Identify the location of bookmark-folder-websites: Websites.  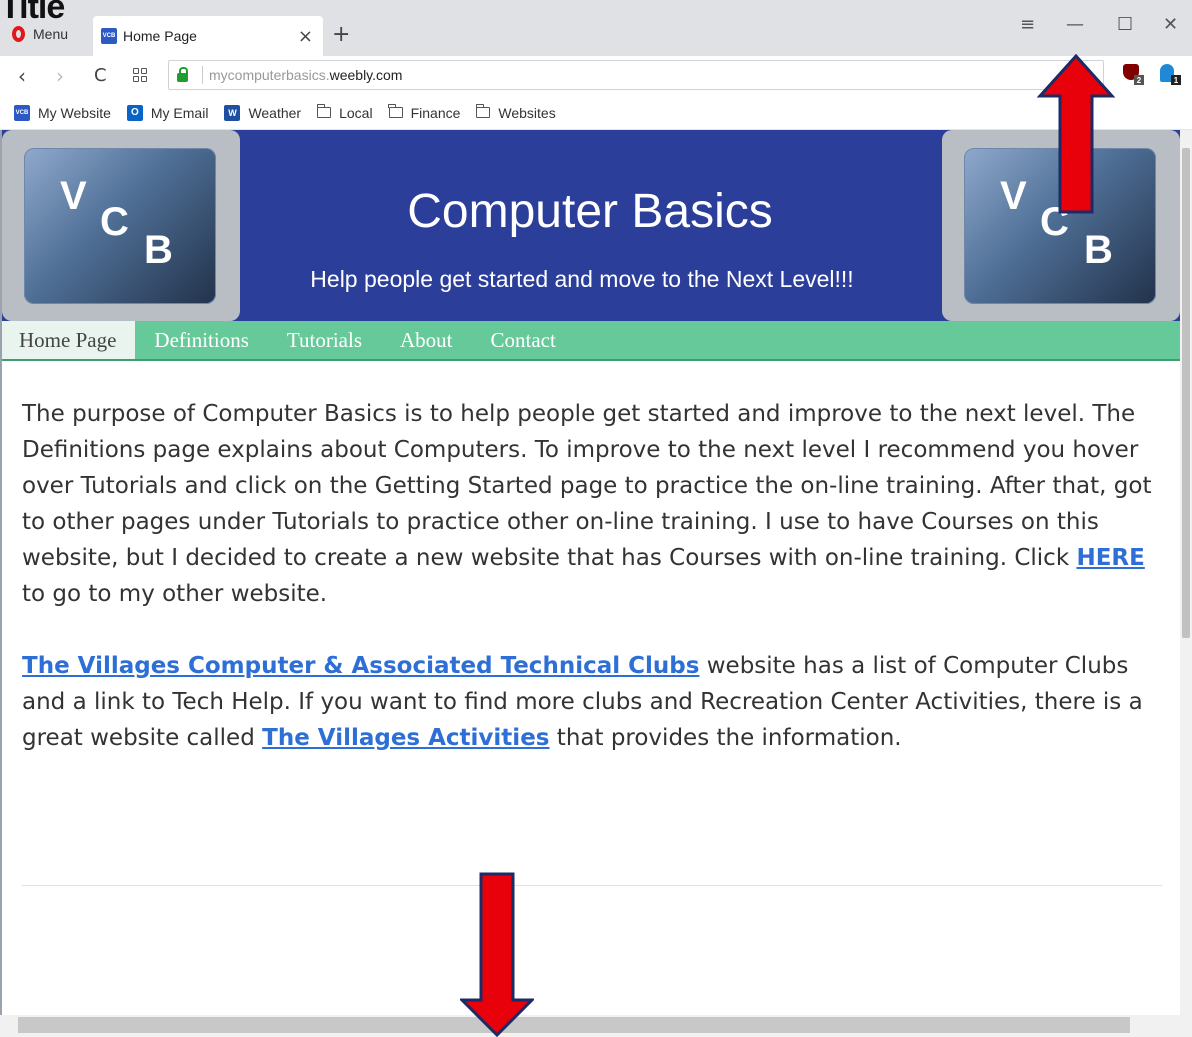
(515, 112).